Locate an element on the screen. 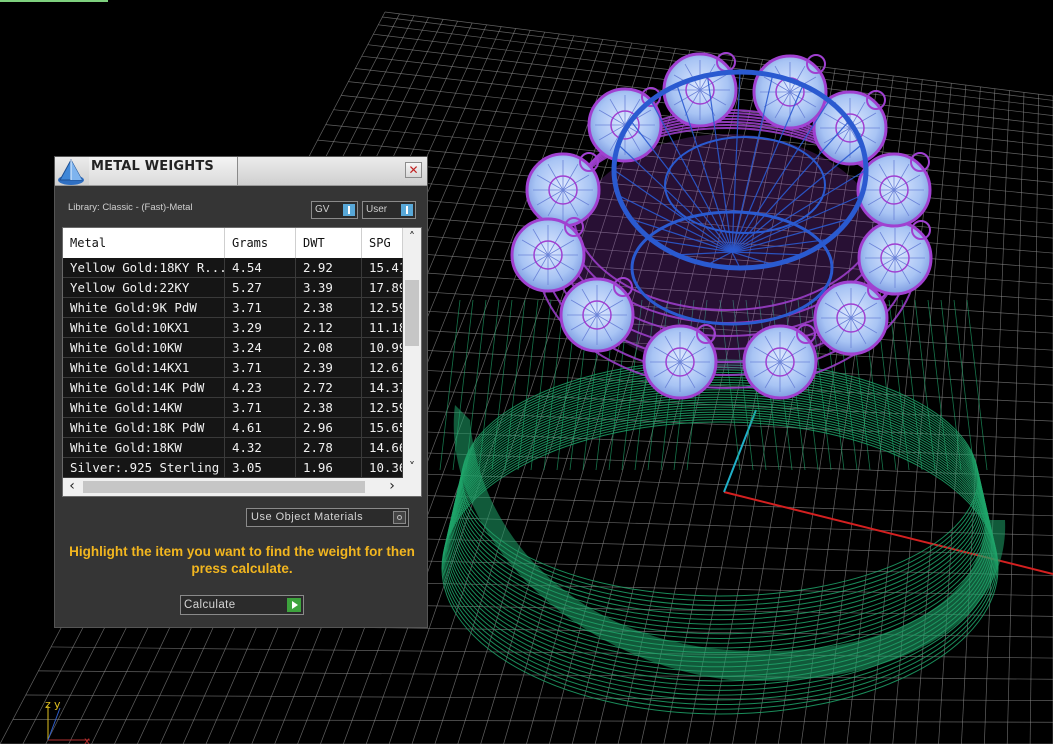  cell-dwt: 1.96 is located at coordinates (329, 467).